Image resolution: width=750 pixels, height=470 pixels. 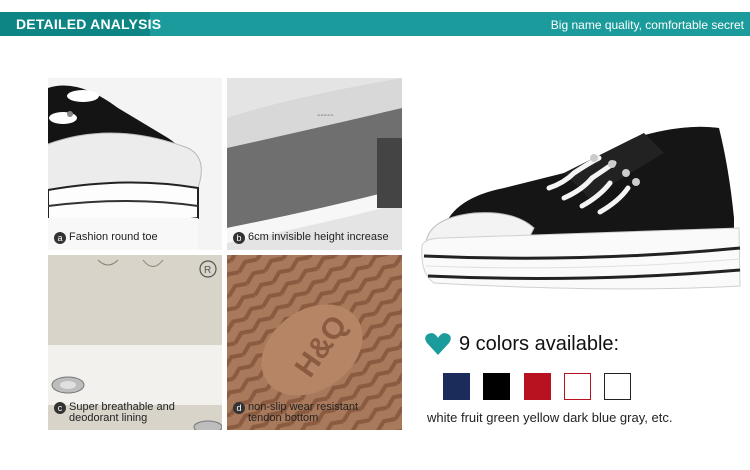 What do you see at coordinates (647, 25) in the screenshot?
I see `header-slogan: Big name quality, comfortable secret` at bounding box center [647, 25].